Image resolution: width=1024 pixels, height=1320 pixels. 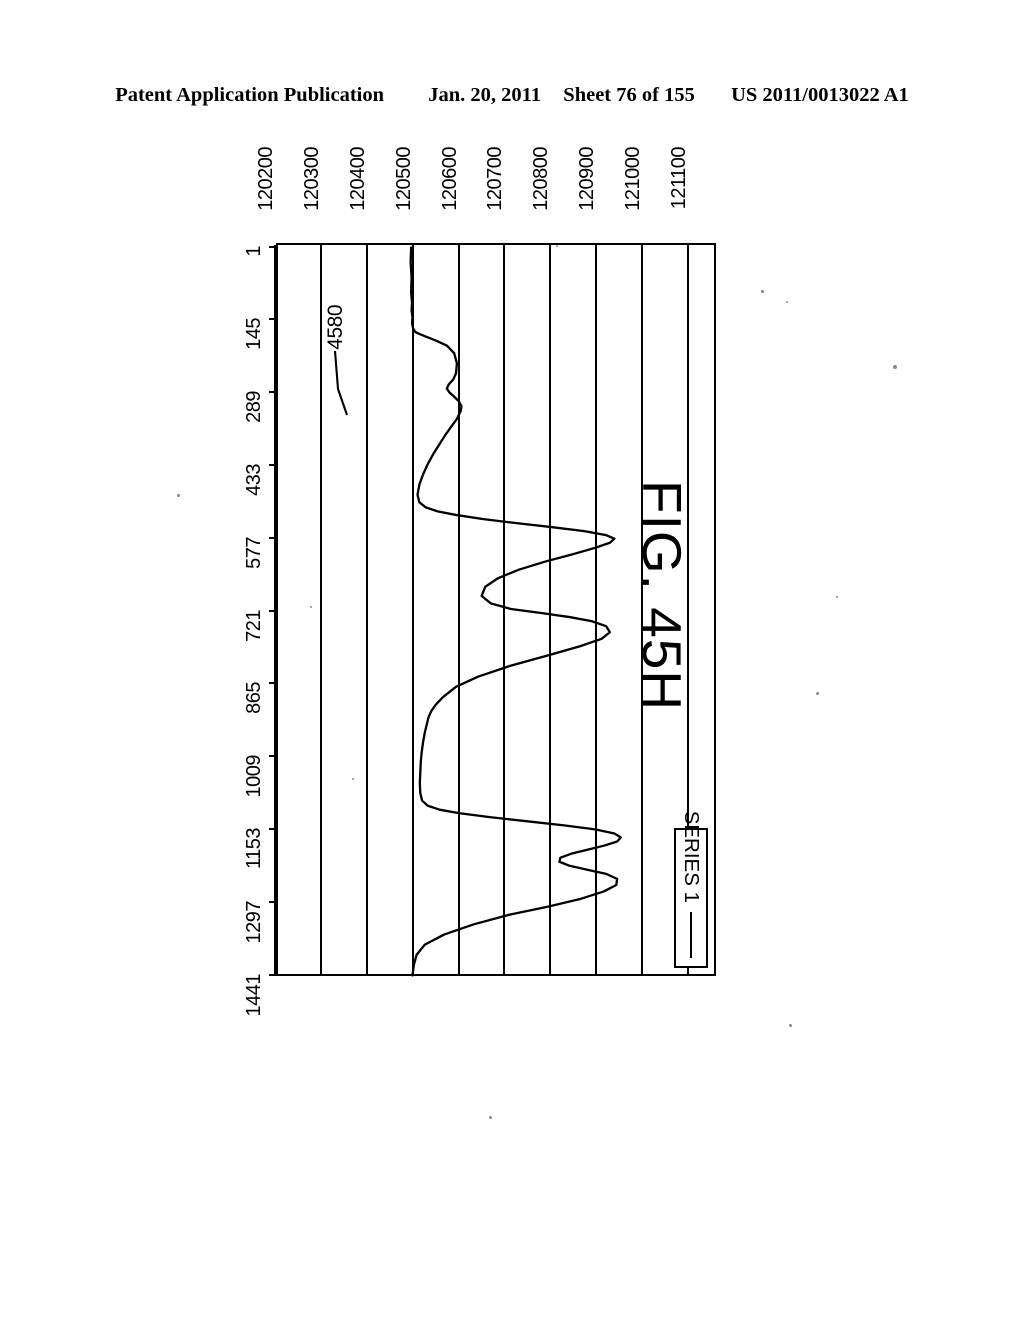 What do you see at coordinates (266, 179) in the screenshot?
I see `y-tick-120200: 120200` at bounding box center [266, 179].